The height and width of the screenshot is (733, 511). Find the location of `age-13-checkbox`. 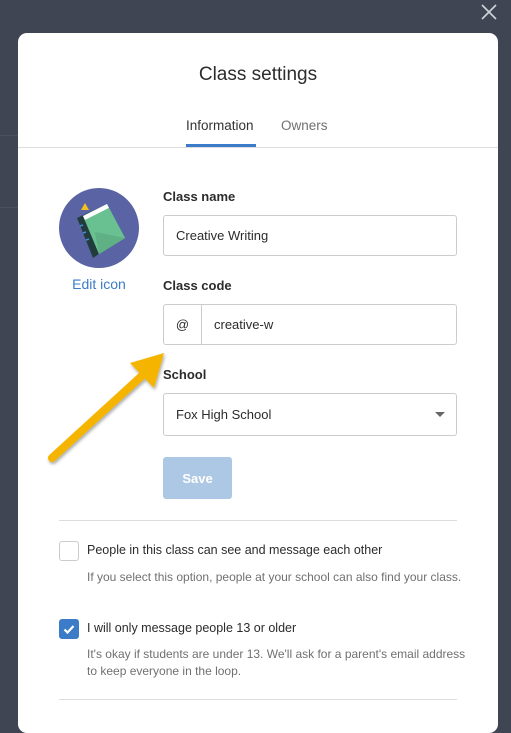

age-13-checkbox is located at coordinates (69, 629).